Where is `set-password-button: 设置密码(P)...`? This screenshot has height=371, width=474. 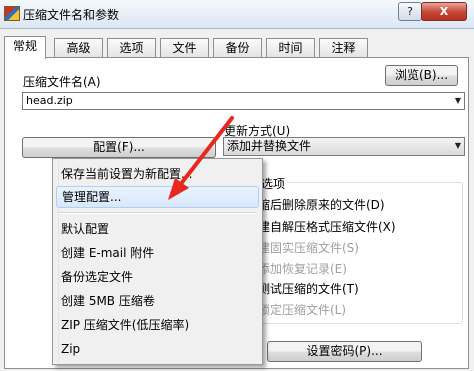
set-password-button: 设置密码(P)... is located at coordinates (344, 351).